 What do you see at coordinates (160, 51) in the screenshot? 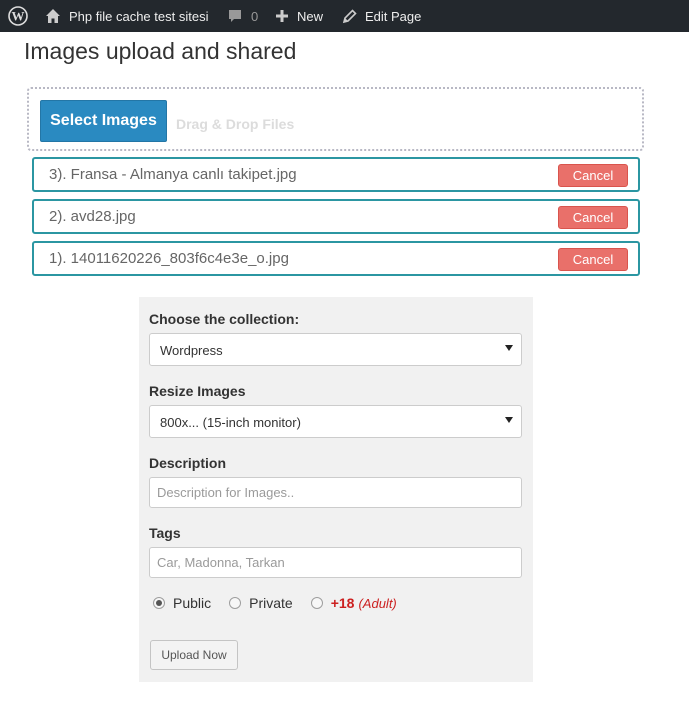
I see `page-title: Images upload and shared` at bounding box center [160, 51].